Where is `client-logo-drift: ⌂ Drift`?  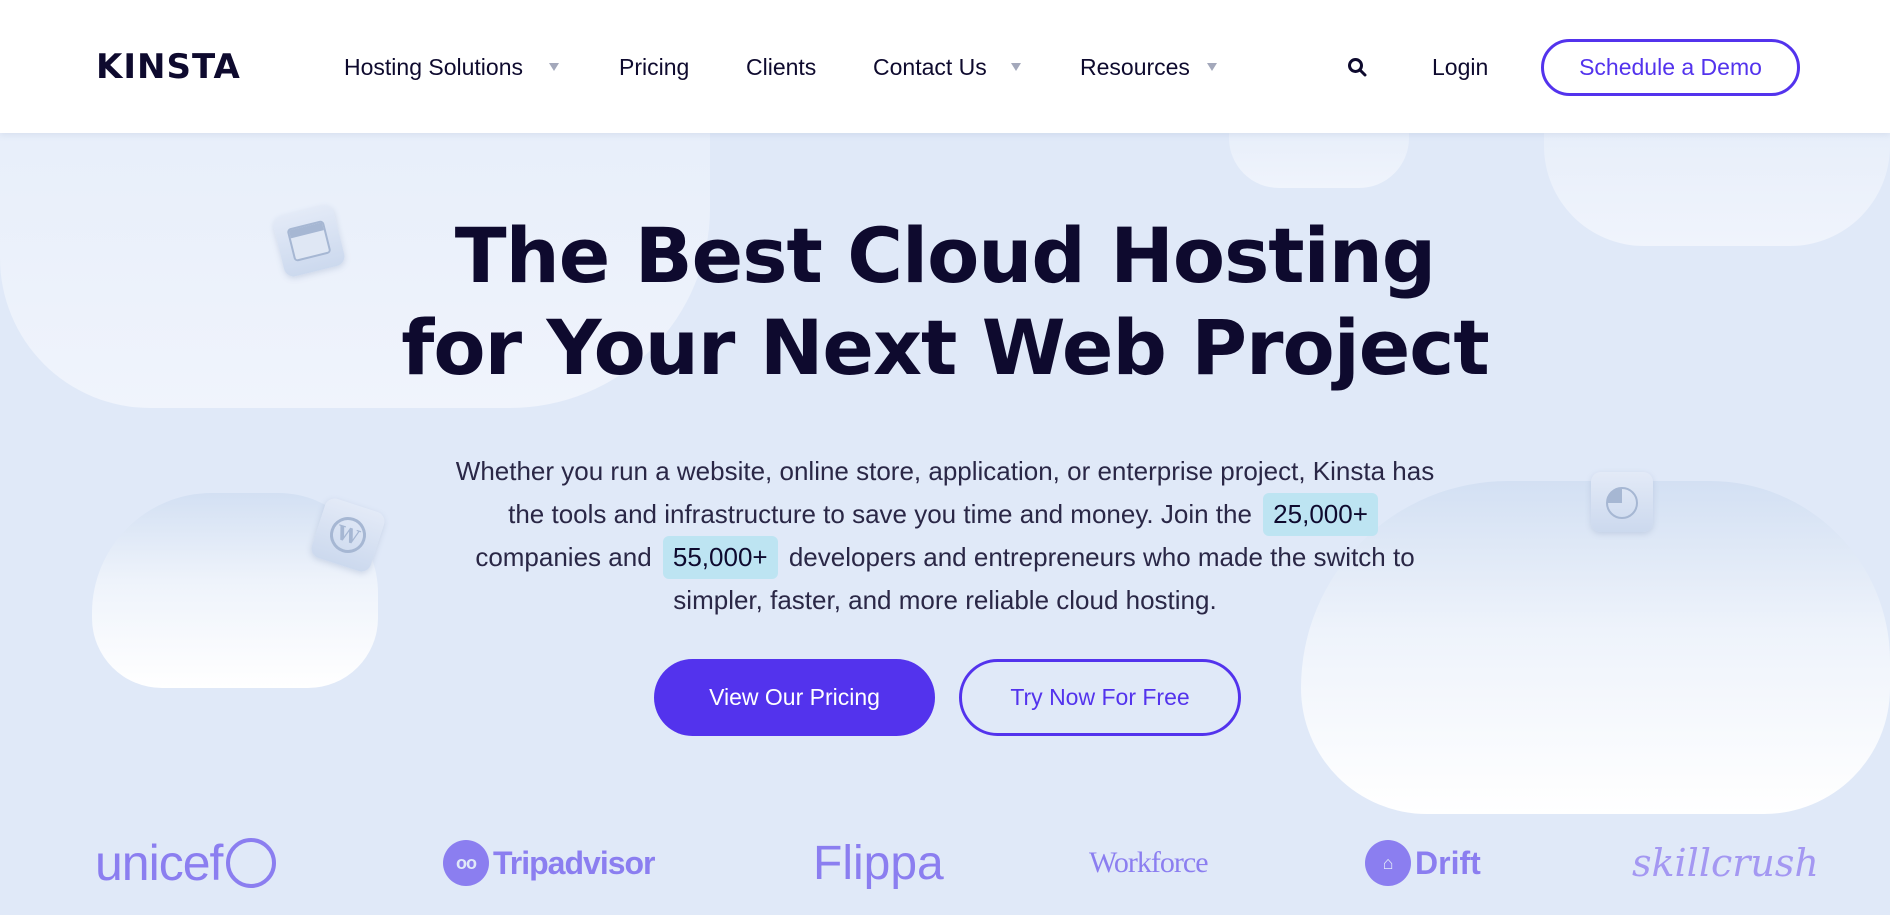 client-logo-drift: ⌂ Drift is located at coordinates (1423, 863).